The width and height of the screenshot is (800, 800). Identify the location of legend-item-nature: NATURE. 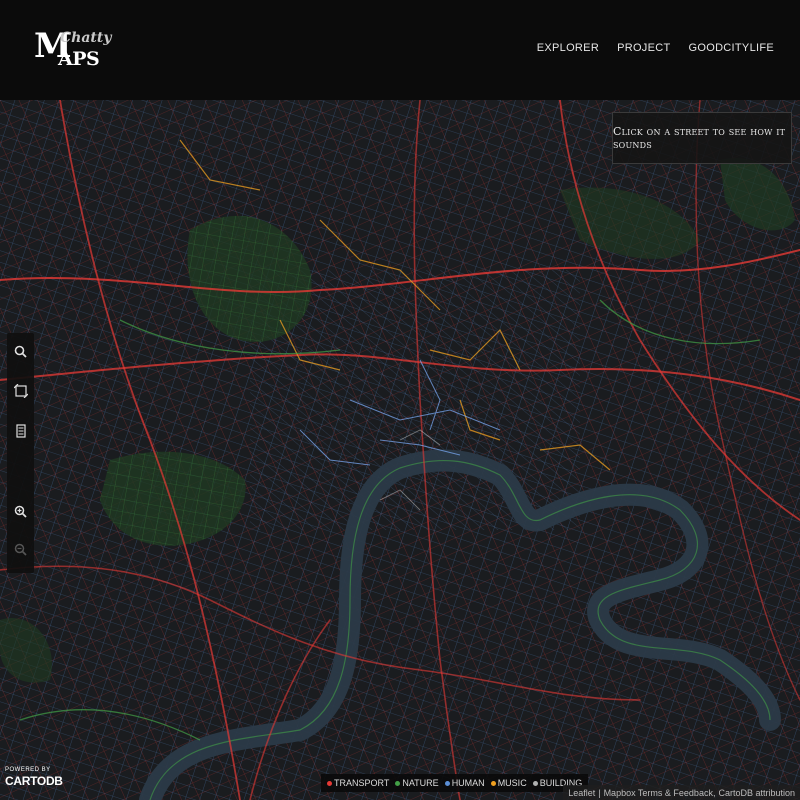
(417, 783).